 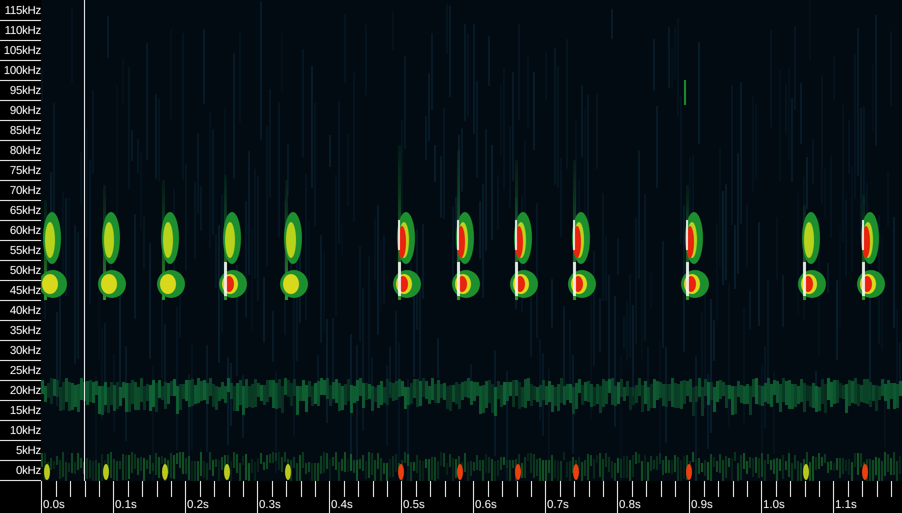 What do you see at coordinates (28, 471) in the screenshot?
I see `frequency-label: 0kHz` at bounding box center [28, 471].